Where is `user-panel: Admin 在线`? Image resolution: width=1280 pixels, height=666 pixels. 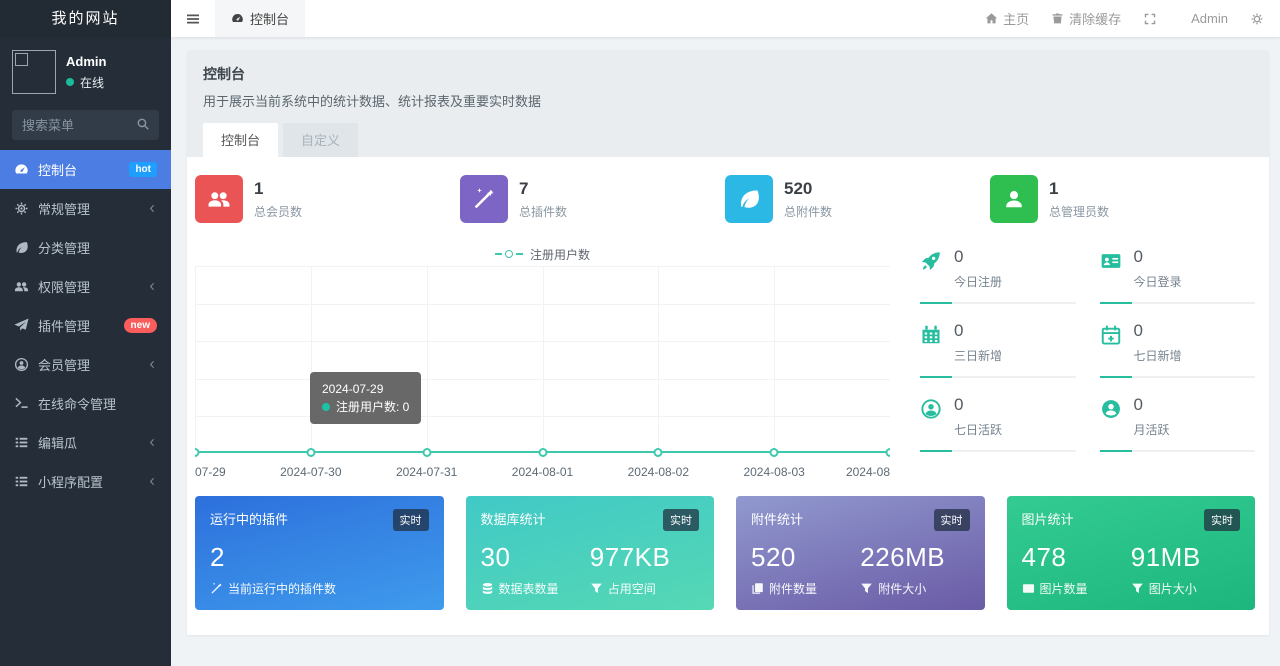
user-panel: Admin 在线 is located at coordinates (85, 71).